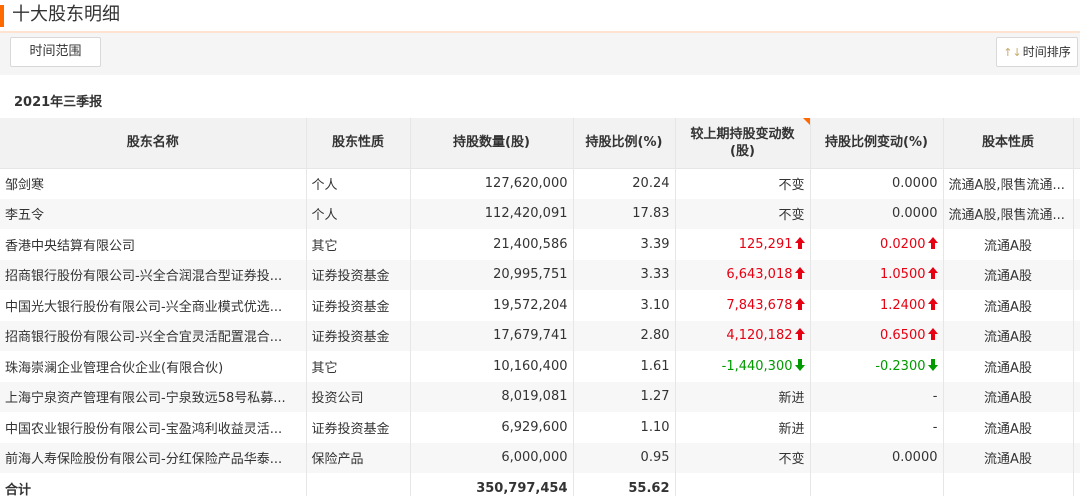 The width and height of the screenshot is (1080, 496). I want to click on cell-share-change: -1,440,300, so click(743, 366).